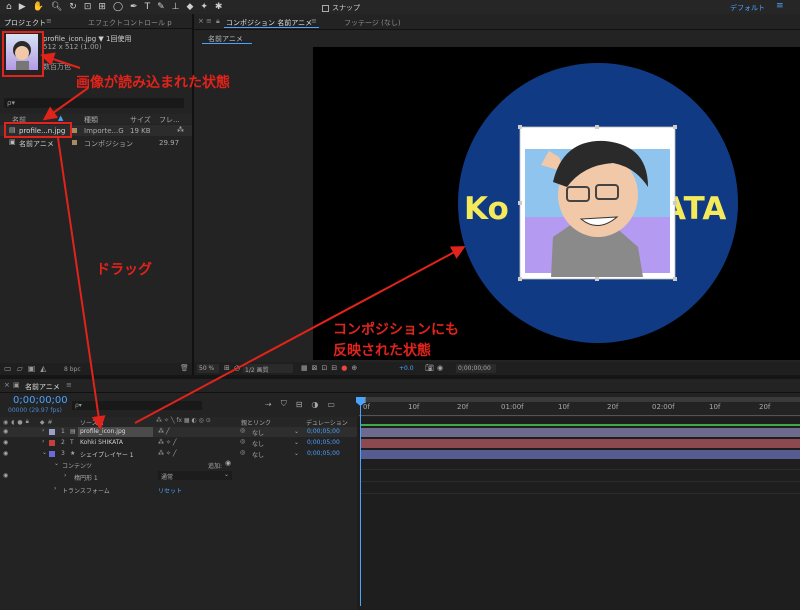 The height and width of the screenshot is (610, 800). What do you see at coordinates (148, 7) in the screenshot?
I see `type-tool-icon: T` at bounding box center [148, 7].